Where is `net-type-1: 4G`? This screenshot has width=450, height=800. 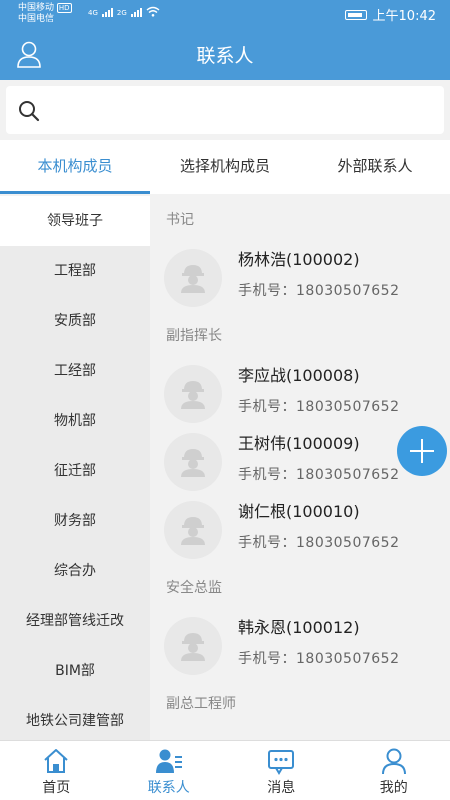
net-type-1: 4G is located at coordinates (93, 13).